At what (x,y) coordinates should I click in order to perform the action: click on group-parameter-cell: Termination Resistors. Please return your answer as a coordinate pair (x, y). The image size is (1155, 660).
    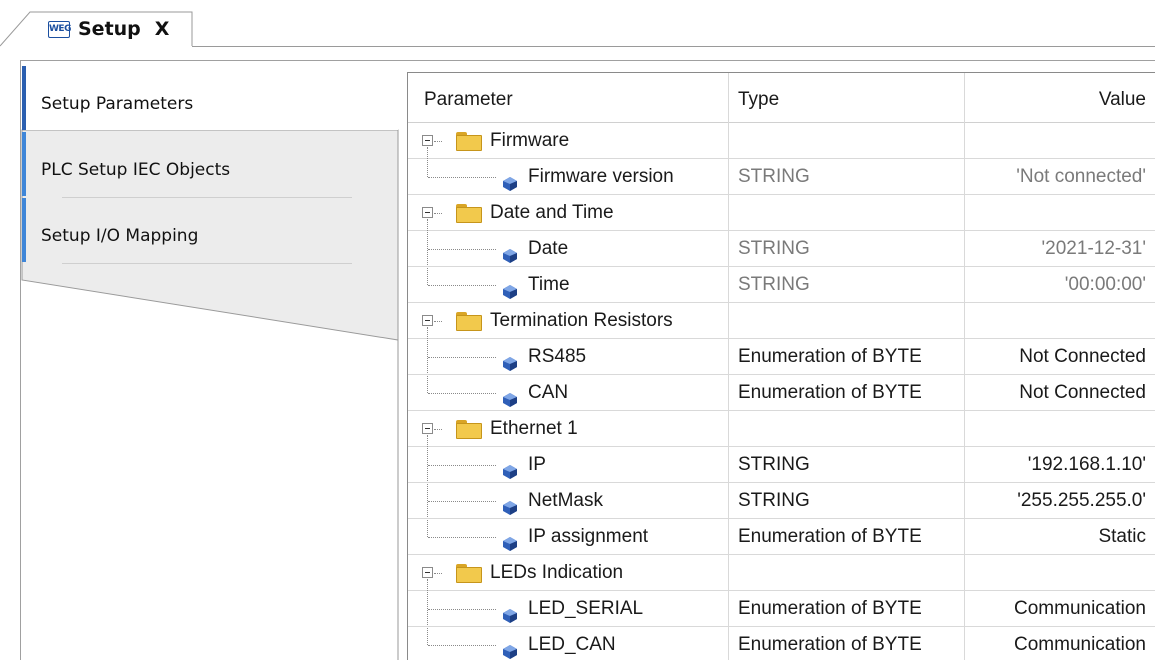
    Looking at the image, I should click on (568, 321).